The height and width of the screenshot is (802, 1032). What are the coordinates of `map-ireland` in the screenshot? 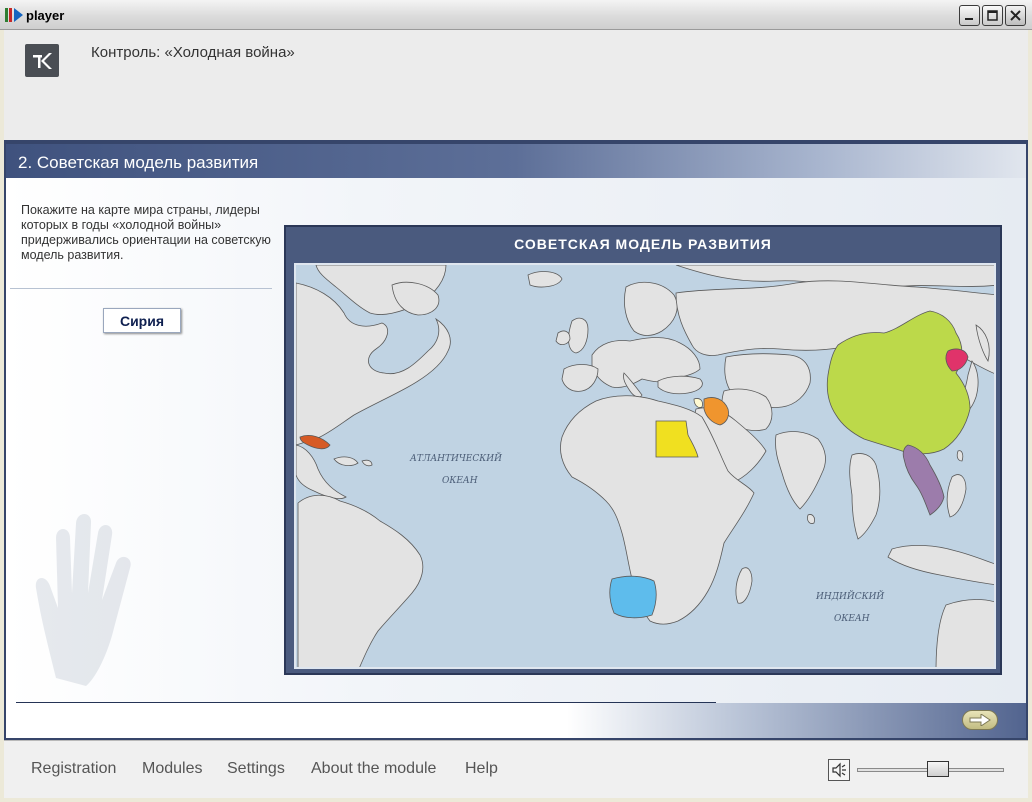 It's located at (563, 337).